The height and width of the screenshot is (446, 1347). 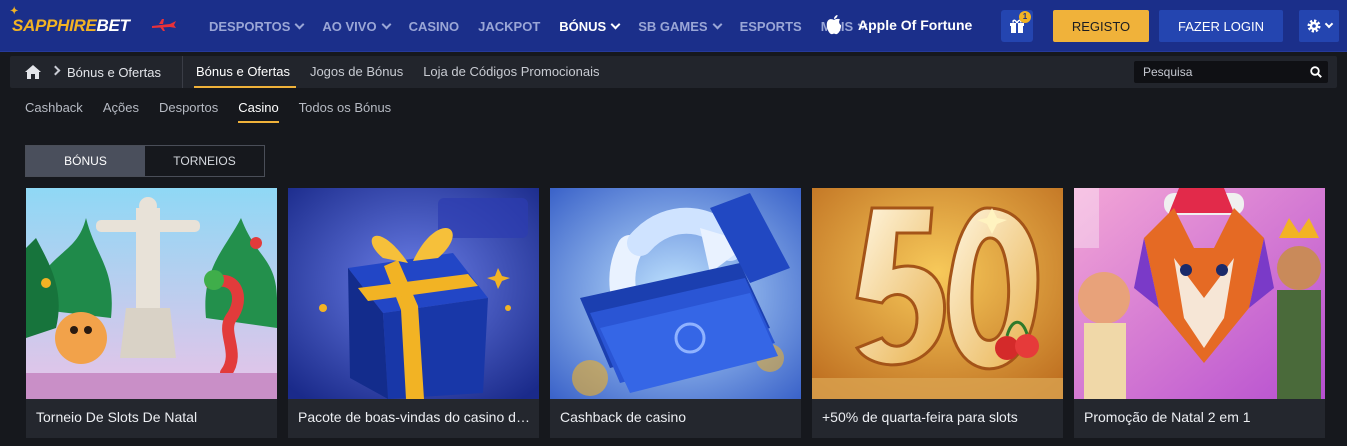 I want to click on nav-bonus: BÓNUS, so click(x=590, y=26).